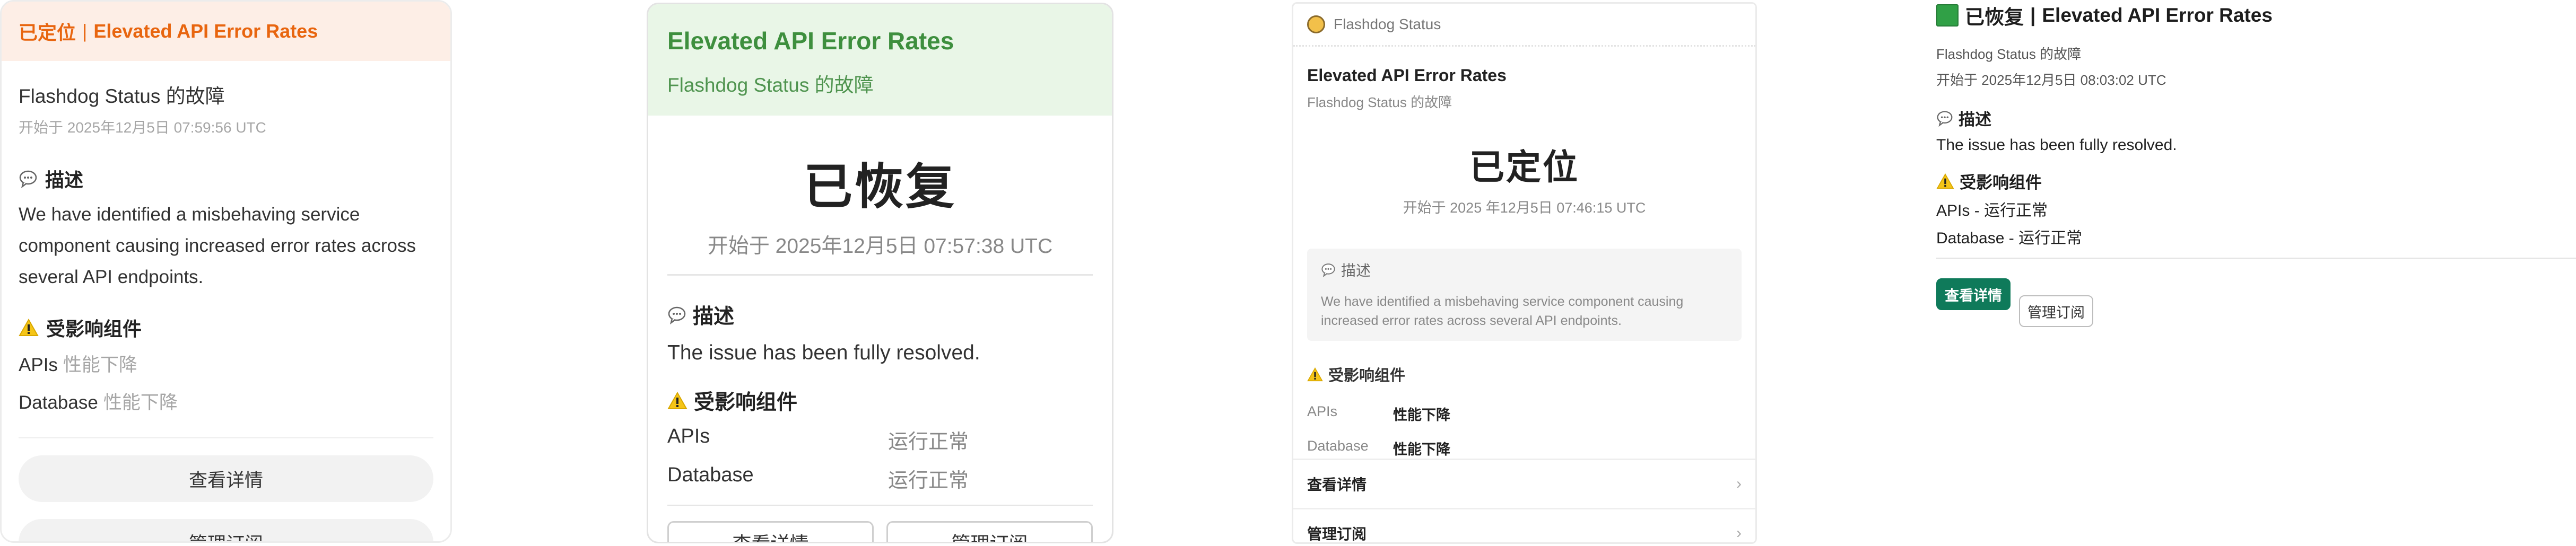 The height and width of the screenshot is (546, 2576). What do you see at coordinates (1524, 483) in the screenshot?
I see `view-details-link: 查看详情 ›` at bounding box center [1524, 483].